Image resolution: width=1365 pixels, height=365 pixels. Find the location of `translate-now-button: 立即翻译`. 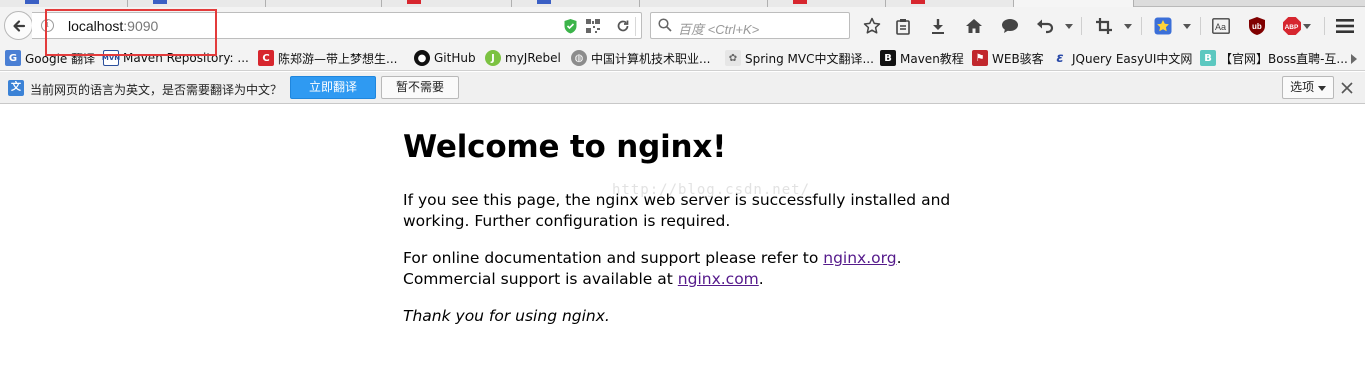

translate-now-button: 立即翻译 is located at coordinates (333, 87).